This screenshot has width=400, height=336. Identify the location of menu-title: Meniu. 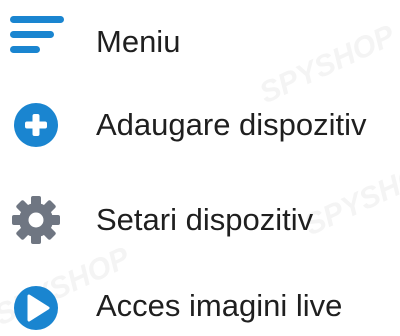
(138, 41).